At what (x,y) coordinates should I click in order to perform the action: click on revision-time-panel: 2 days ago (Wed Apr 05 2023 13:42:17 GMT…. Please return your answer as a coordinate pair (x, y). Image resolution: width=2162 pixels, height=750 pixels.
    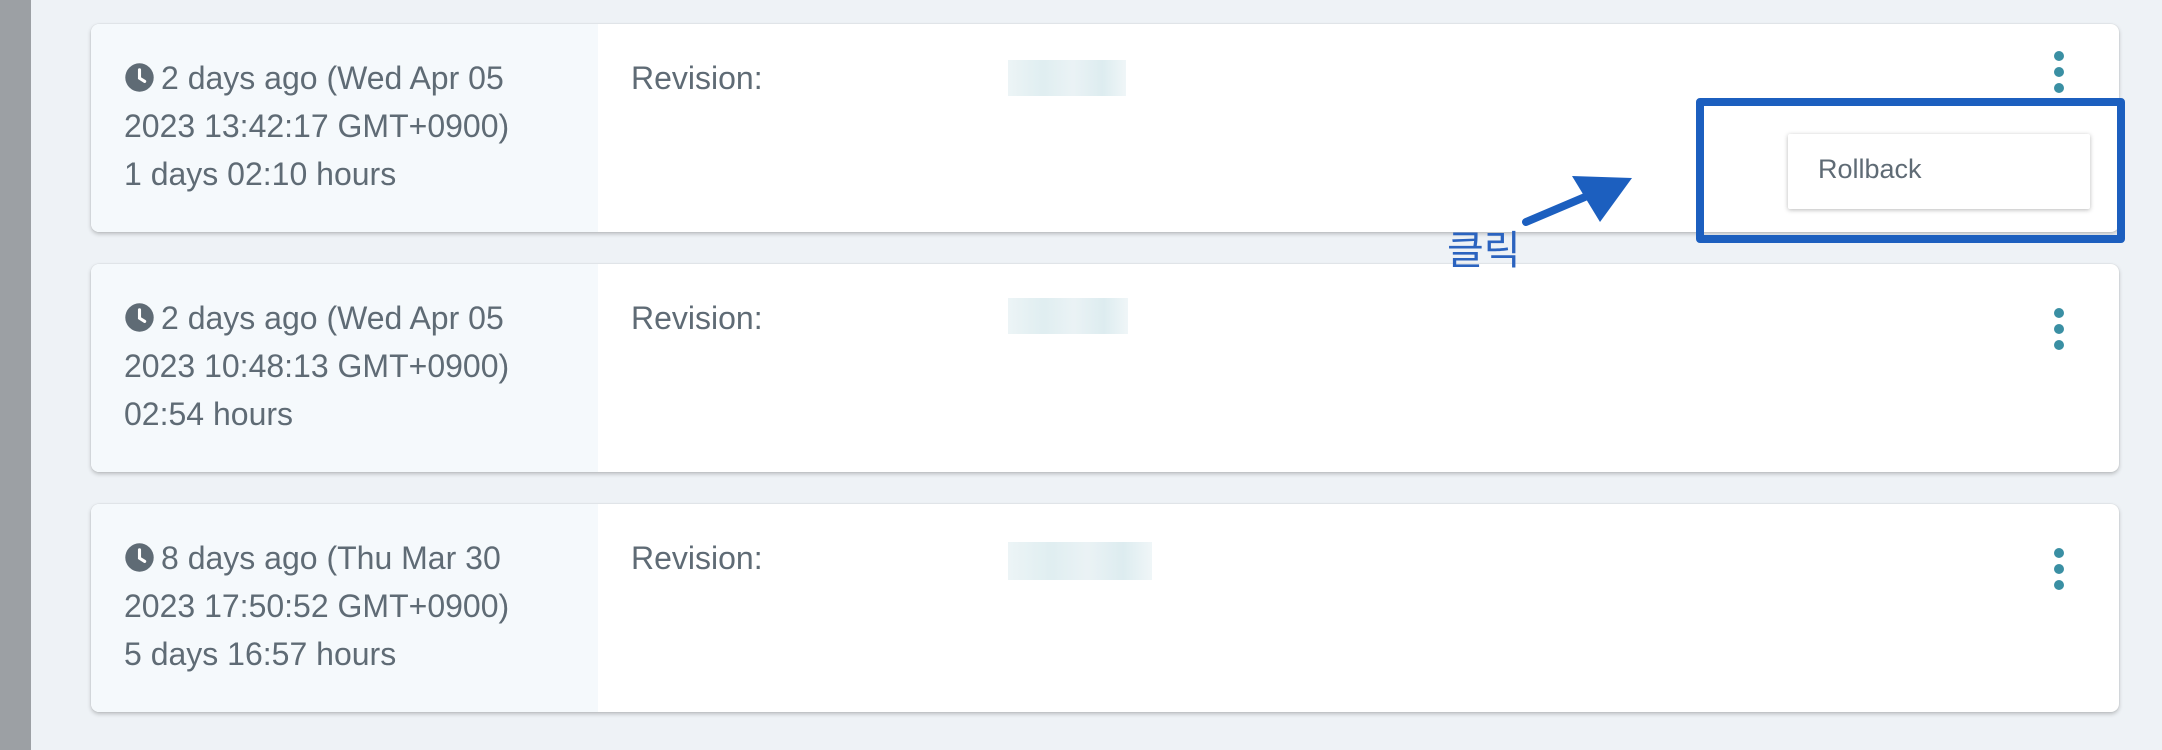
    Looking at the image, I should click on (344, 128).